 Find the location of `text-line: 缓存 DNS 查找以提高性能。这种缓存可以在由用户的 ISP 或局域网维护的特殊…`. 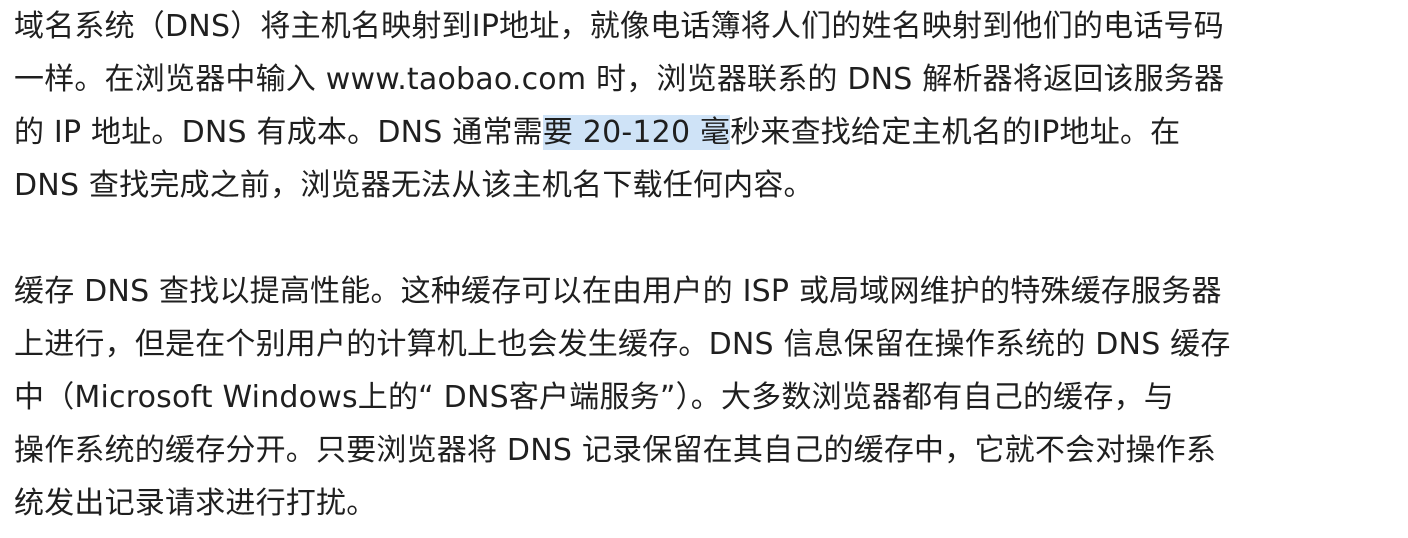

text-line: 缓存 DNS 查找以提高性能。这种缓存可以在由用户的 ISP 或局域网维护的特殊… is located at coordinates (618, 291).